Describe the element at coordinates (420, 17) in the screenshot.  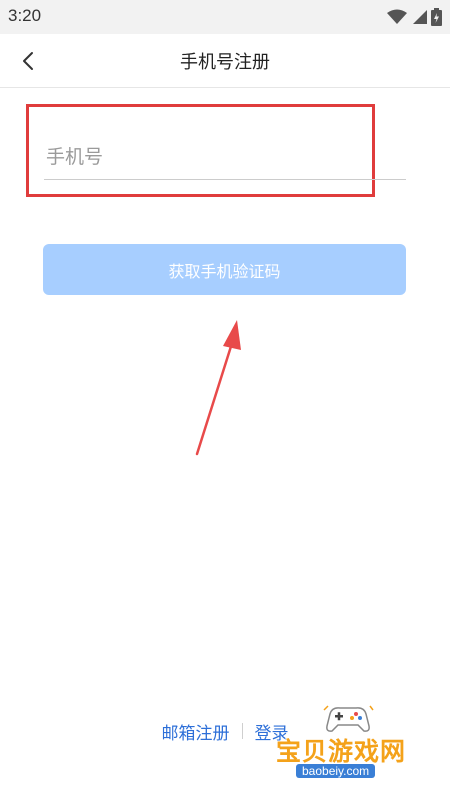
I see `signal-icon` at that location.